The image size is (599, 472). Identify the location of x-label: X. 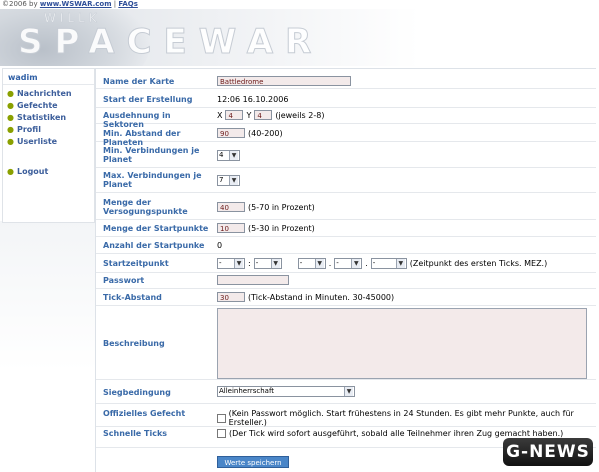
(220, 115).